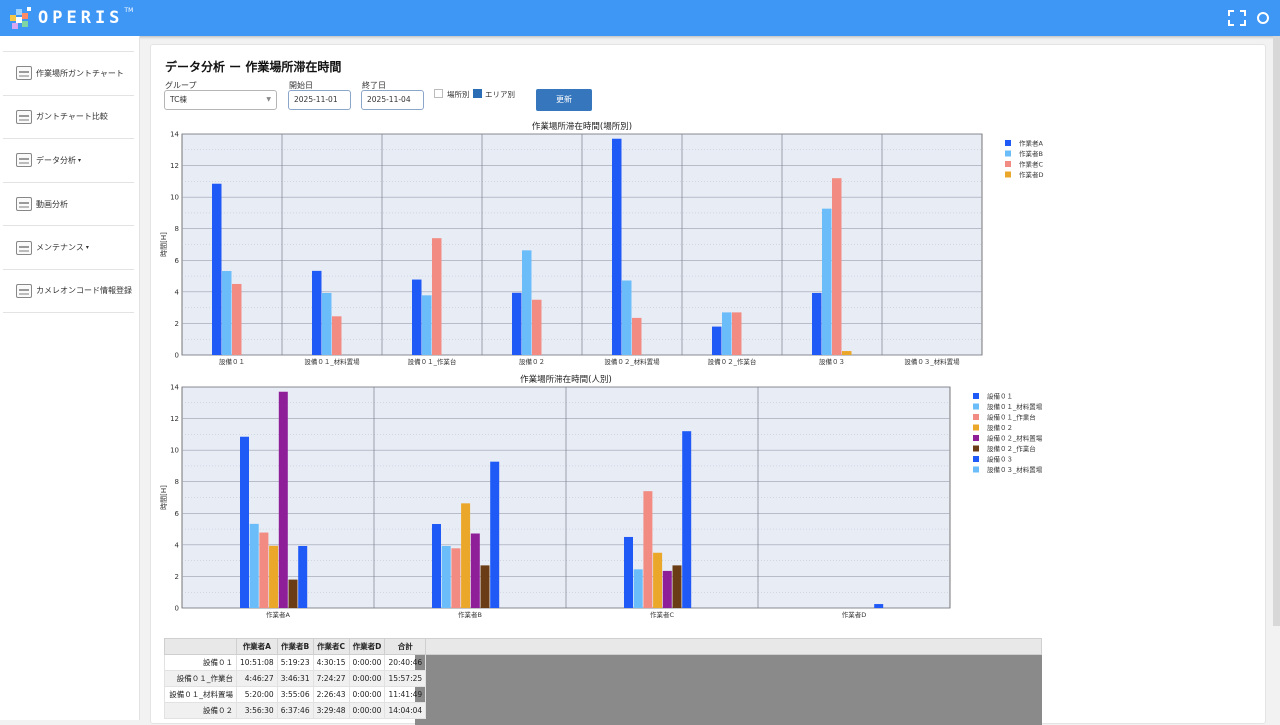 The height and width of the screenshot is (725, 1280). What do you see at coordinates (24, 204) in the screenshot?
I see `video-search-icon` at bounding box center [24, 204].